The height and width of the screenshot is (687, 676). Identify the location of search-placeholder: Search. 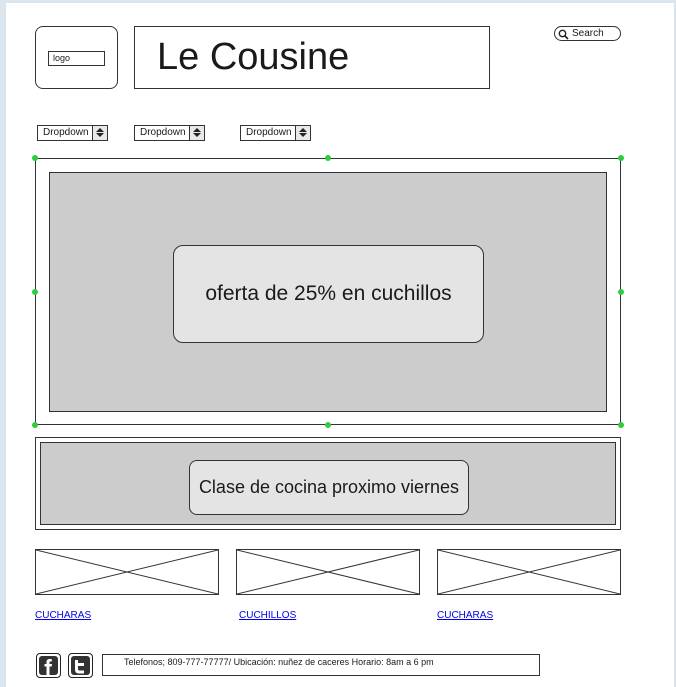
(588, 33).